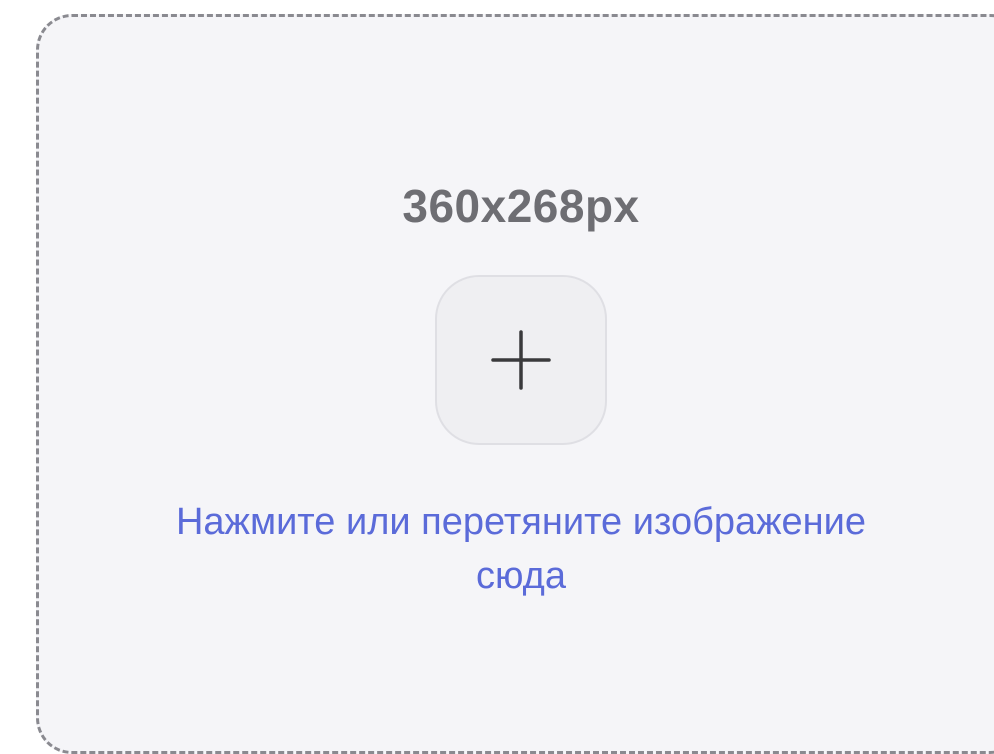  I want to click on plus-icon, so click(521, 360).